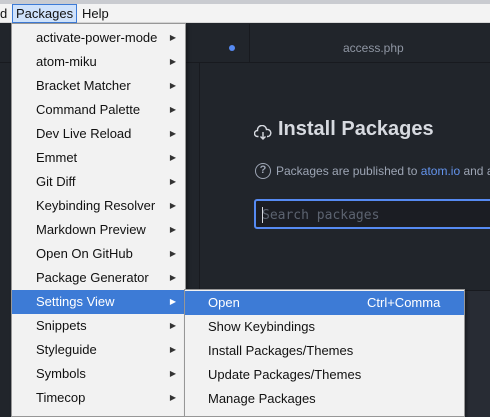 This screenshot has width=490, height=417. What do you see at coordinates (84, 133) in the screenshot?
I see `menu-item-label: Dev Live Reload` at bounding box center [84, 133].